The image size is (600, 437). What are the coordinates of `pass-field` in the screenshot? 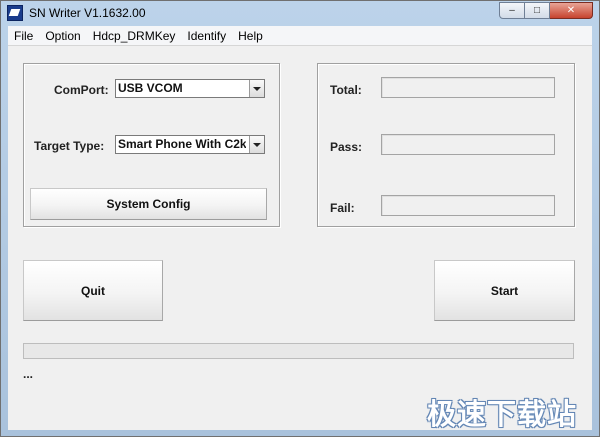 It's located at (468, 144).